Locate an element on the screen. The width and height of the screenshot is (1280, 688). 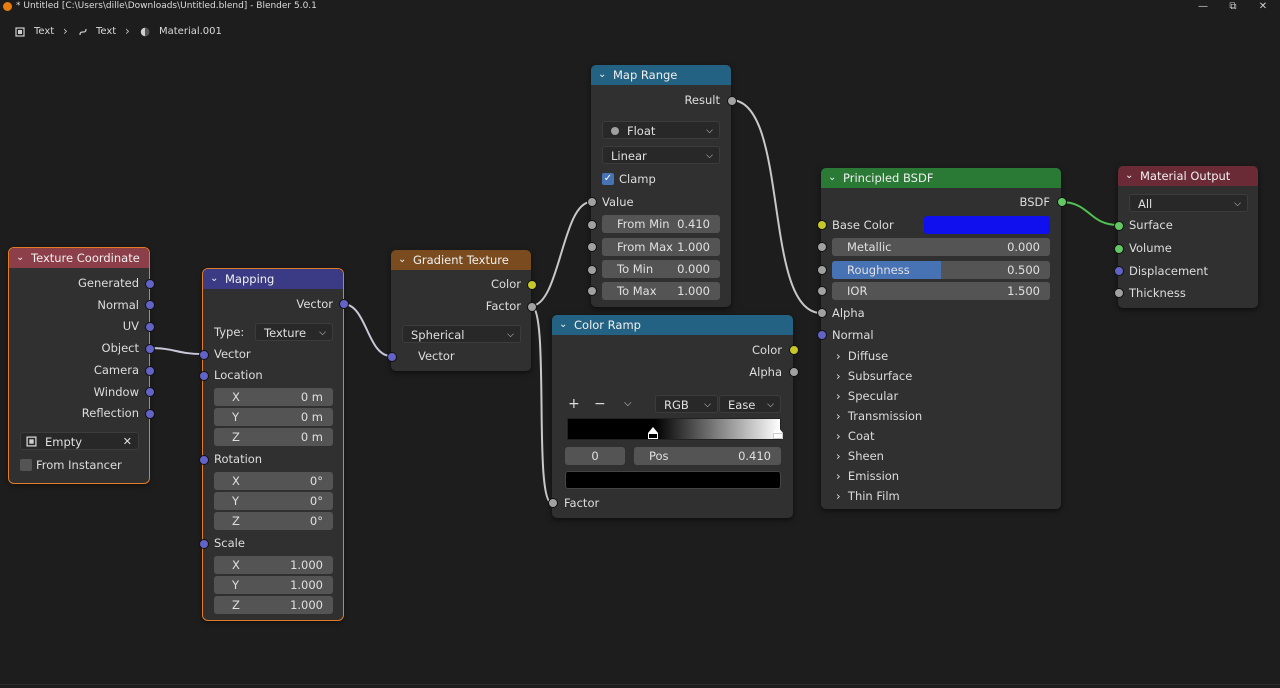
color-mode-dropdown: RGB ⌵ is located at coordinates (686, 404).